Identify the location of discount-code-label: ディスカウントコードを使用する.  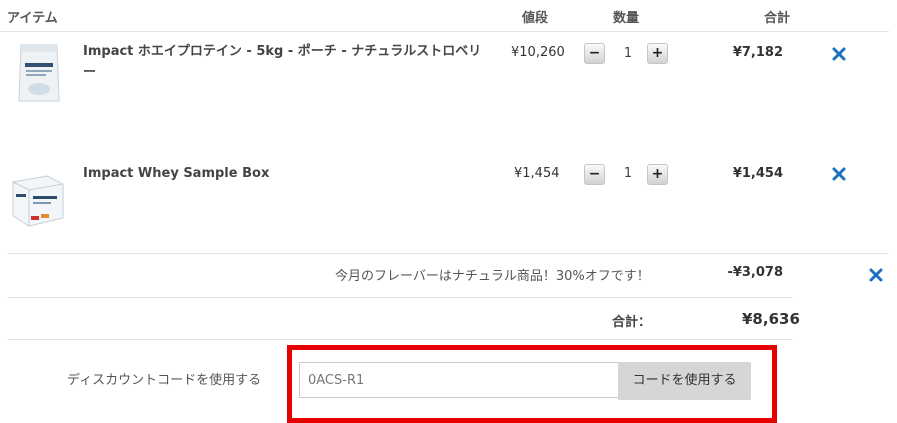
(164, 380).